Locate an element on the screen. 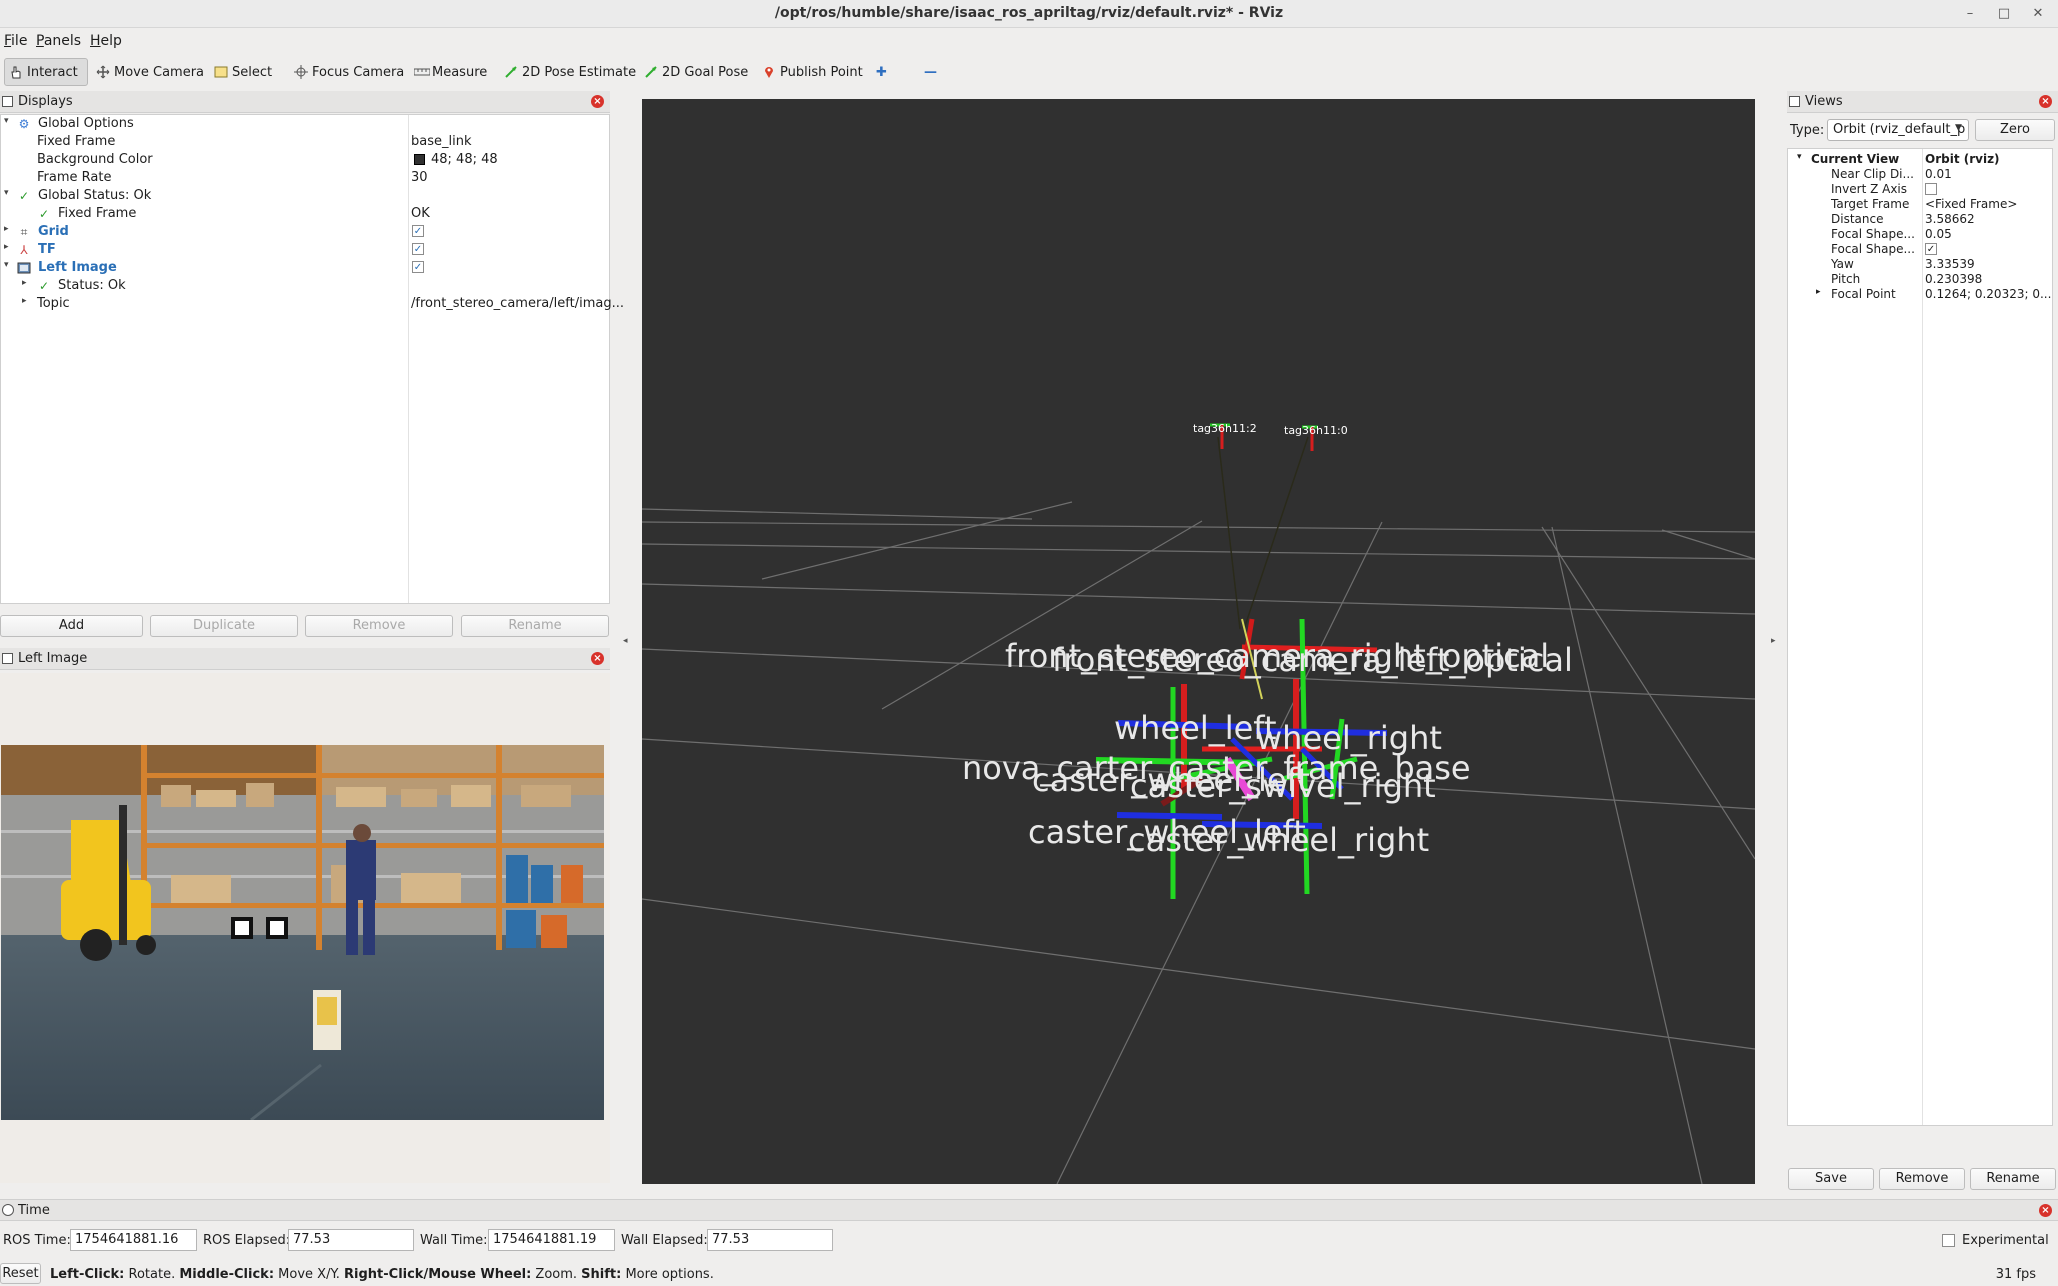  tree-row-global-options: ▾ ⚙ Global Options is located at coordinates (305, 124).